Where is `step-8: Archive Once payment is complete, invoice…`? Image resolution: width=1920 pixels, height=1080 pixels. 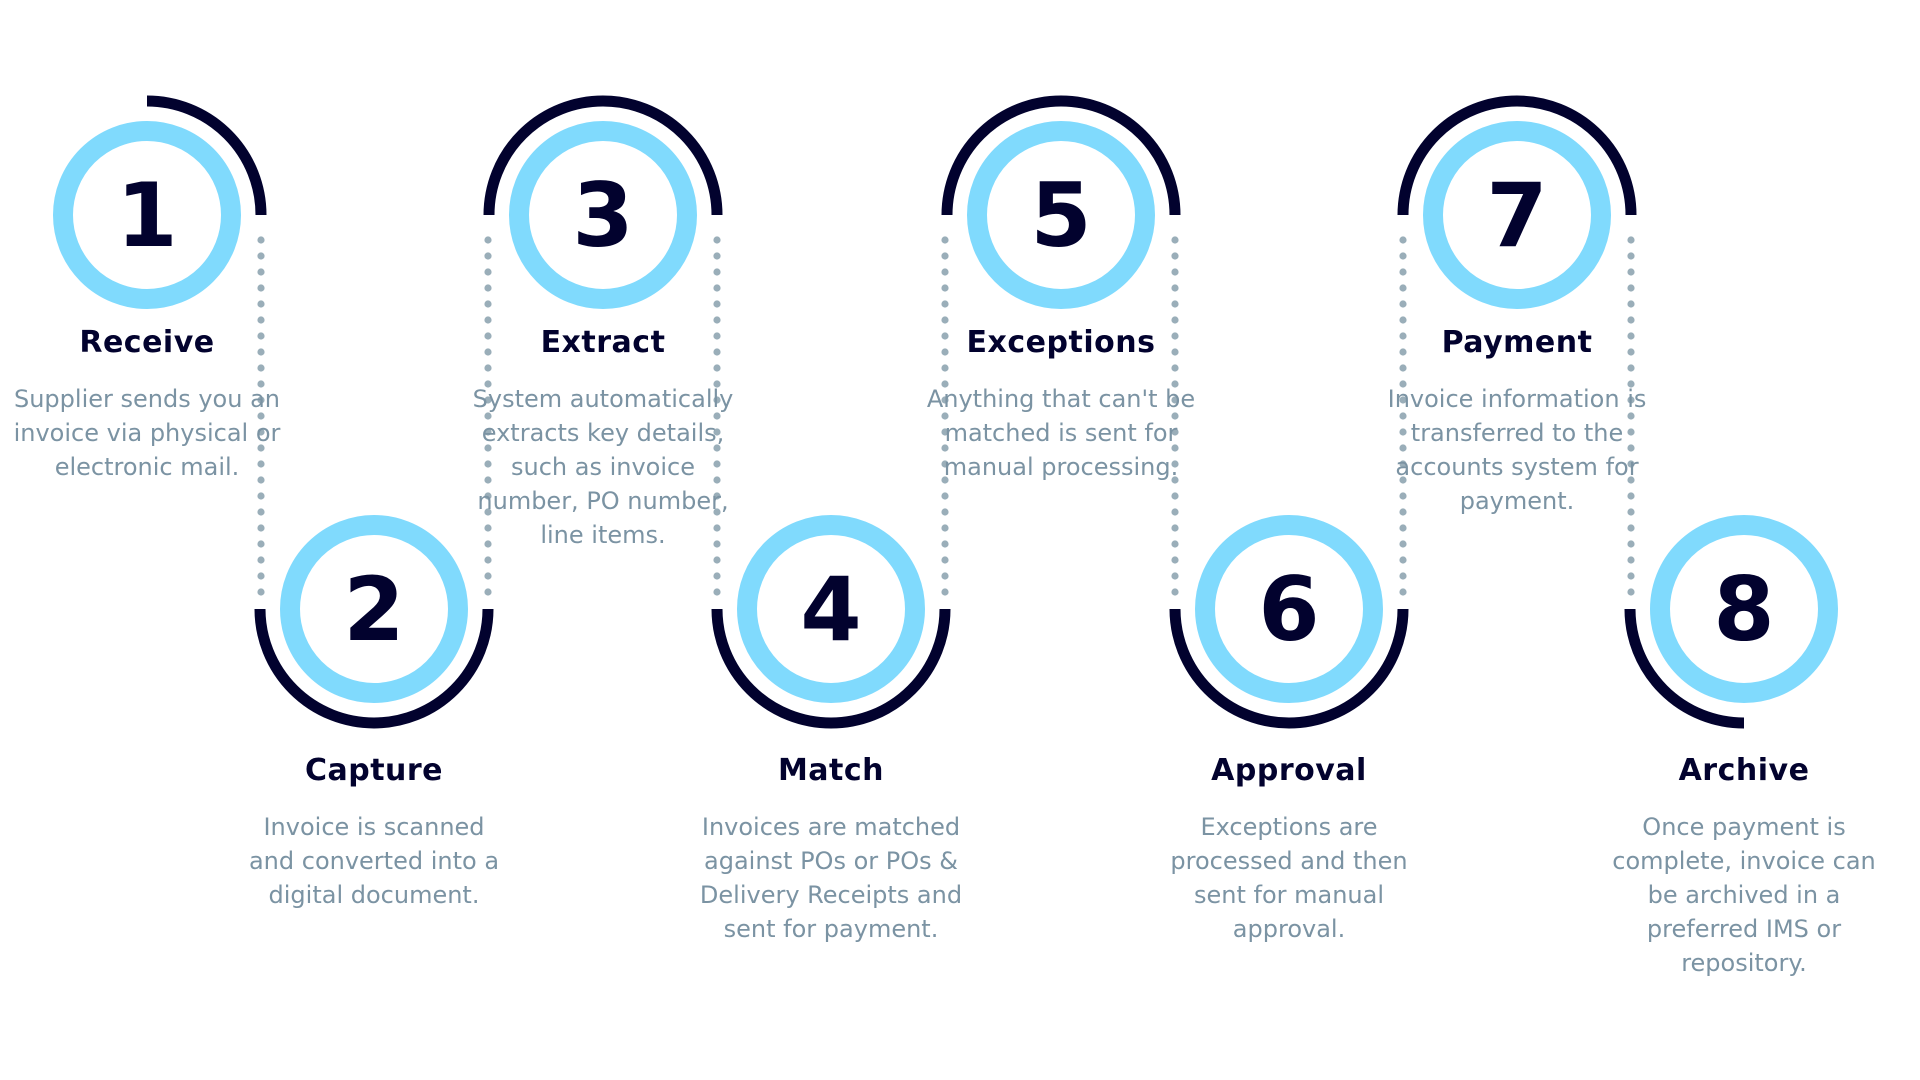 step-8: Archive Once payment is complete, invoice… is located at coordinates (1744, 866).